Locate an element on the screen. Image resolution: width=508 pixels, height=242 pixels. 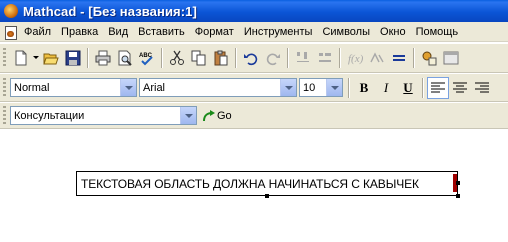
font-select: Arial is located at coordinates (218, 87).